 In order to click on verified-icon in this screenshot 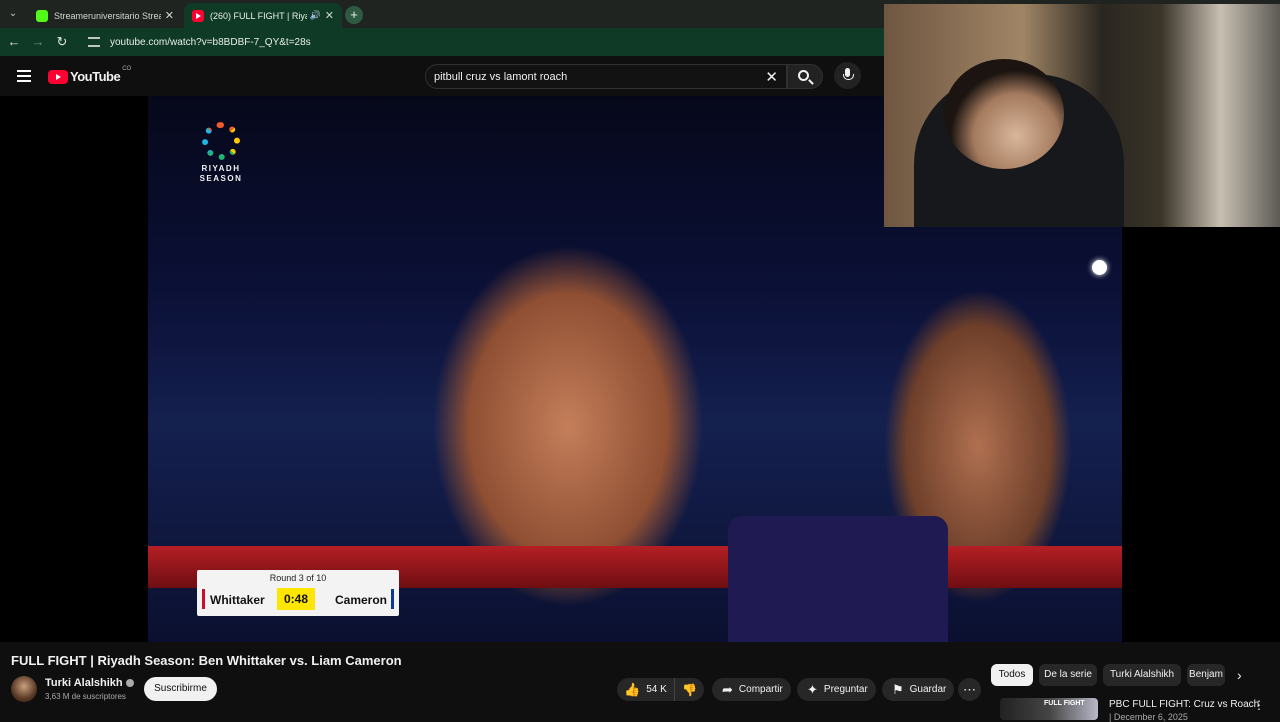, I will do `click(129, 683)`.